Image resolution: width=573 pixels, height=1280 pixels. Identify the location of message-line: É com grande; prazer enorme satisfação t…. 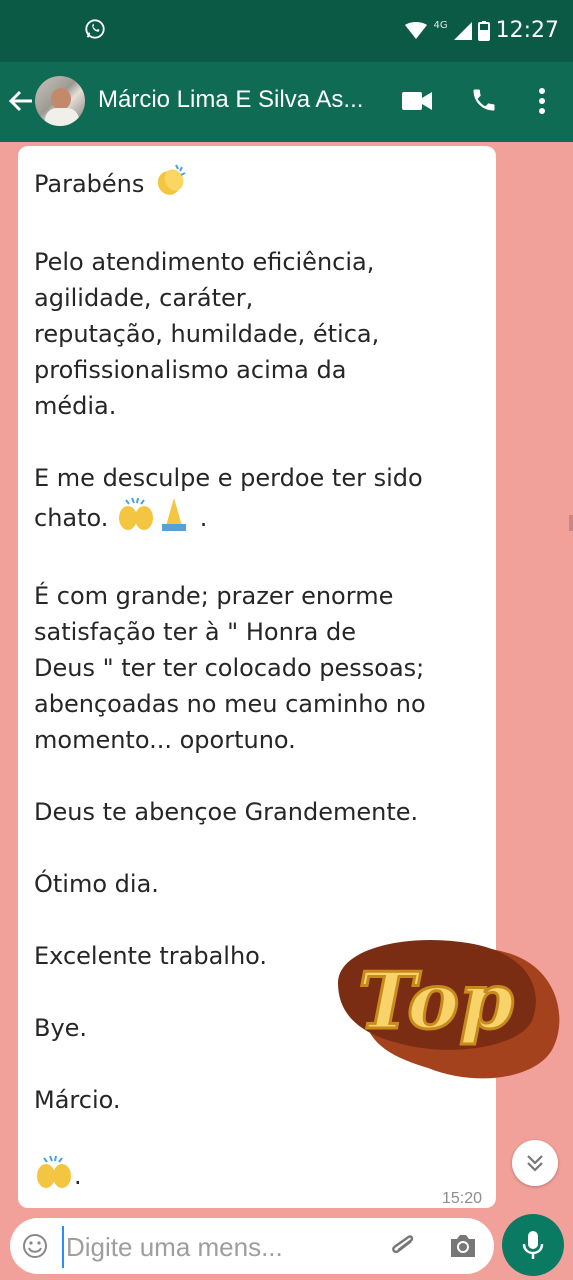
(230, 668).